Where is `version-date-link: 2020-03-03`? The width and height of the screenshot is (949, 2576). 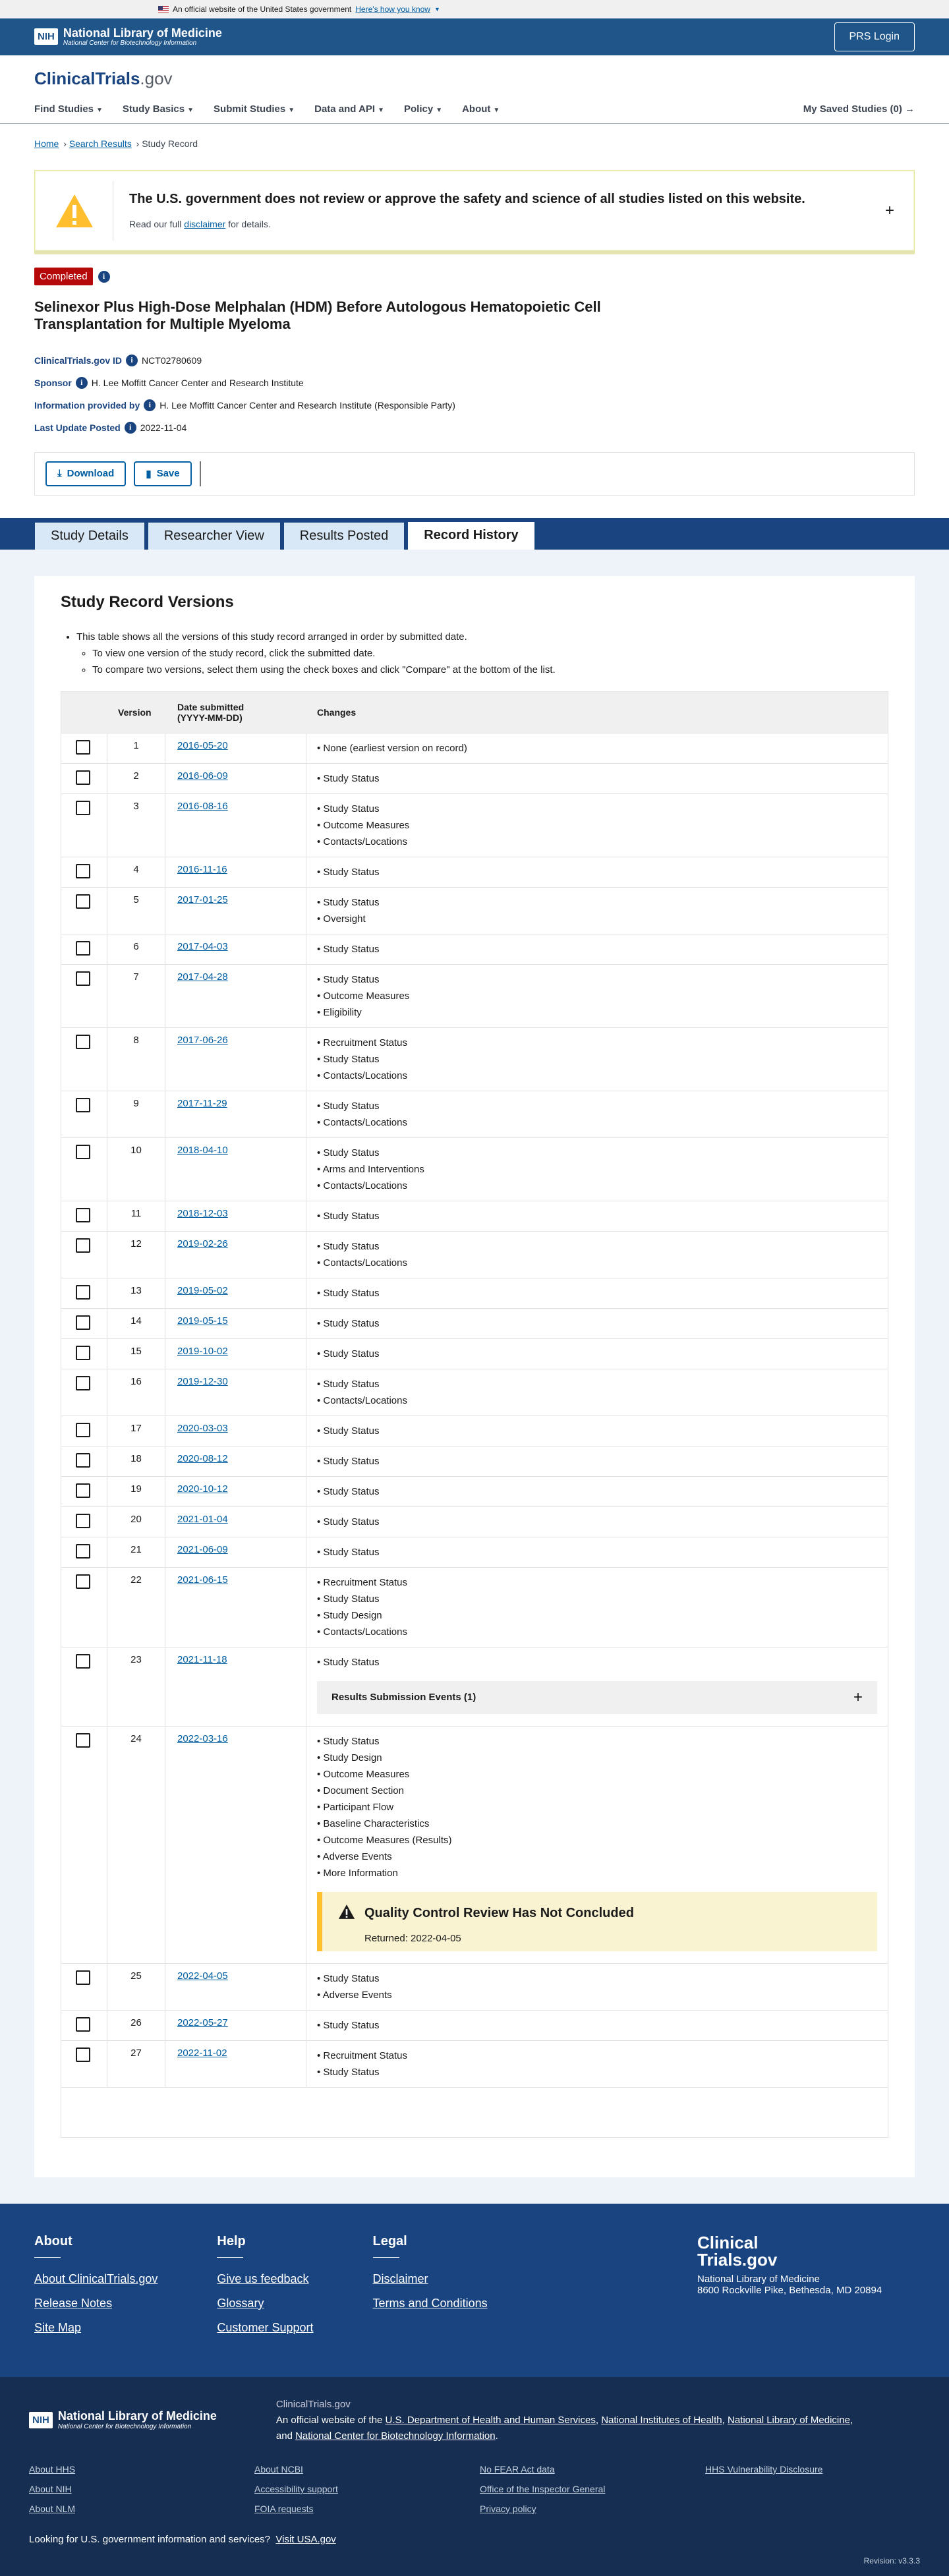
version-date-link: 2020-03-03 is located at coordinates (202, 1428).